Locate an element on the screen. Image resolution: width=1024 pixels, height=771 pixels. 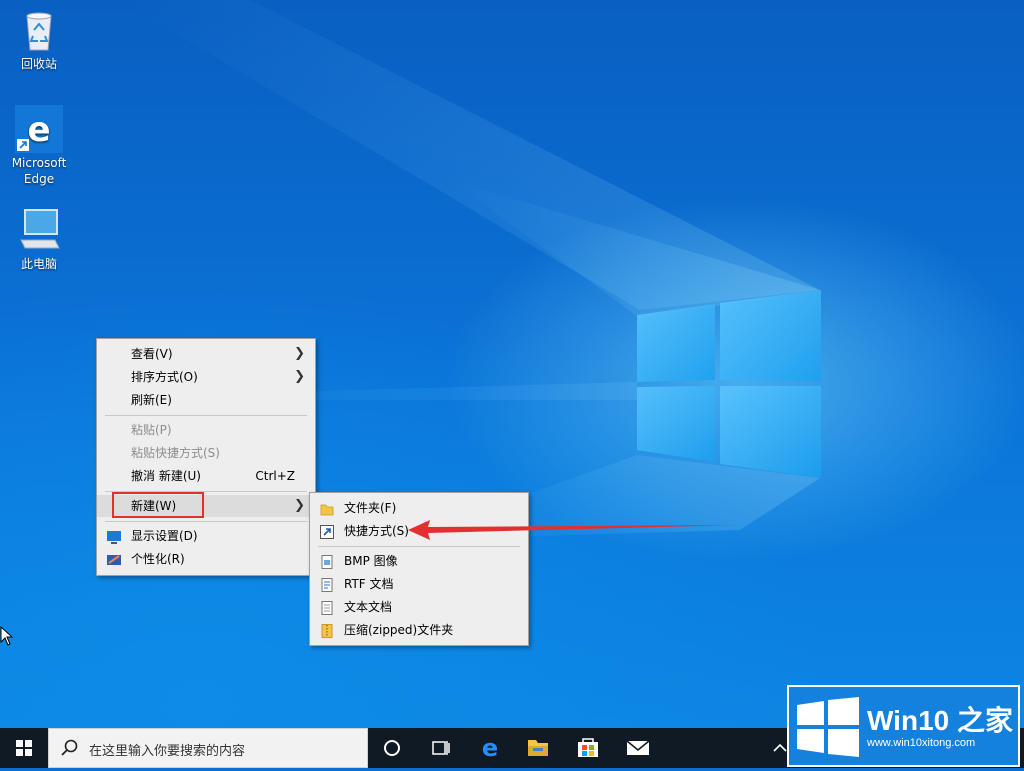
mouse-cursor-icon is located at coordinates (7, 636).